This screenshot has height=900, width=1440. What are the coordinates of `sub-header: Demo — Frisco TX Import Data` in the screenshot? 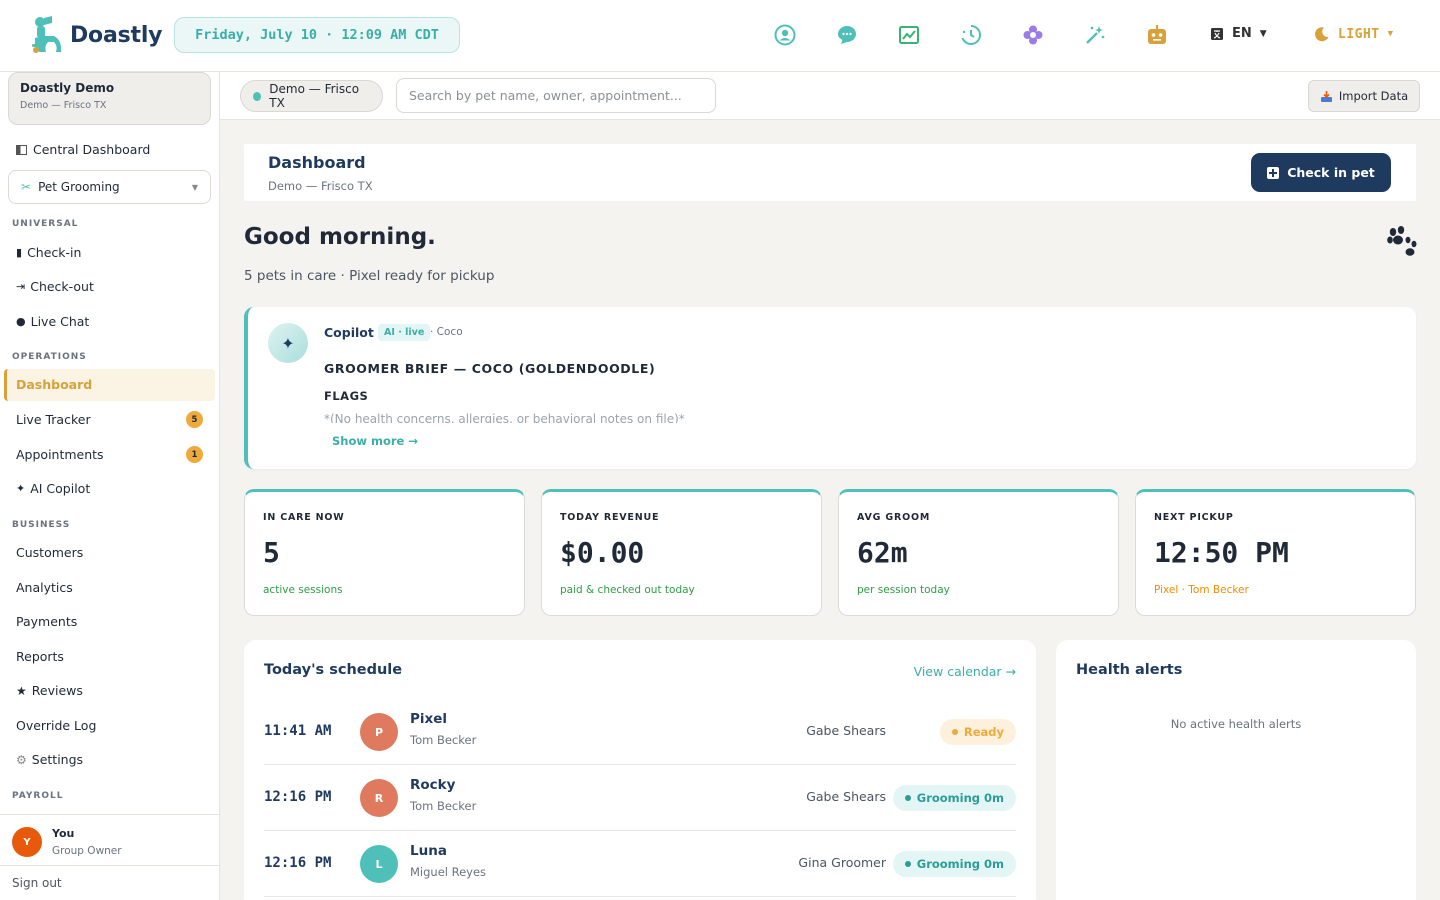 It's located at (830, 96).